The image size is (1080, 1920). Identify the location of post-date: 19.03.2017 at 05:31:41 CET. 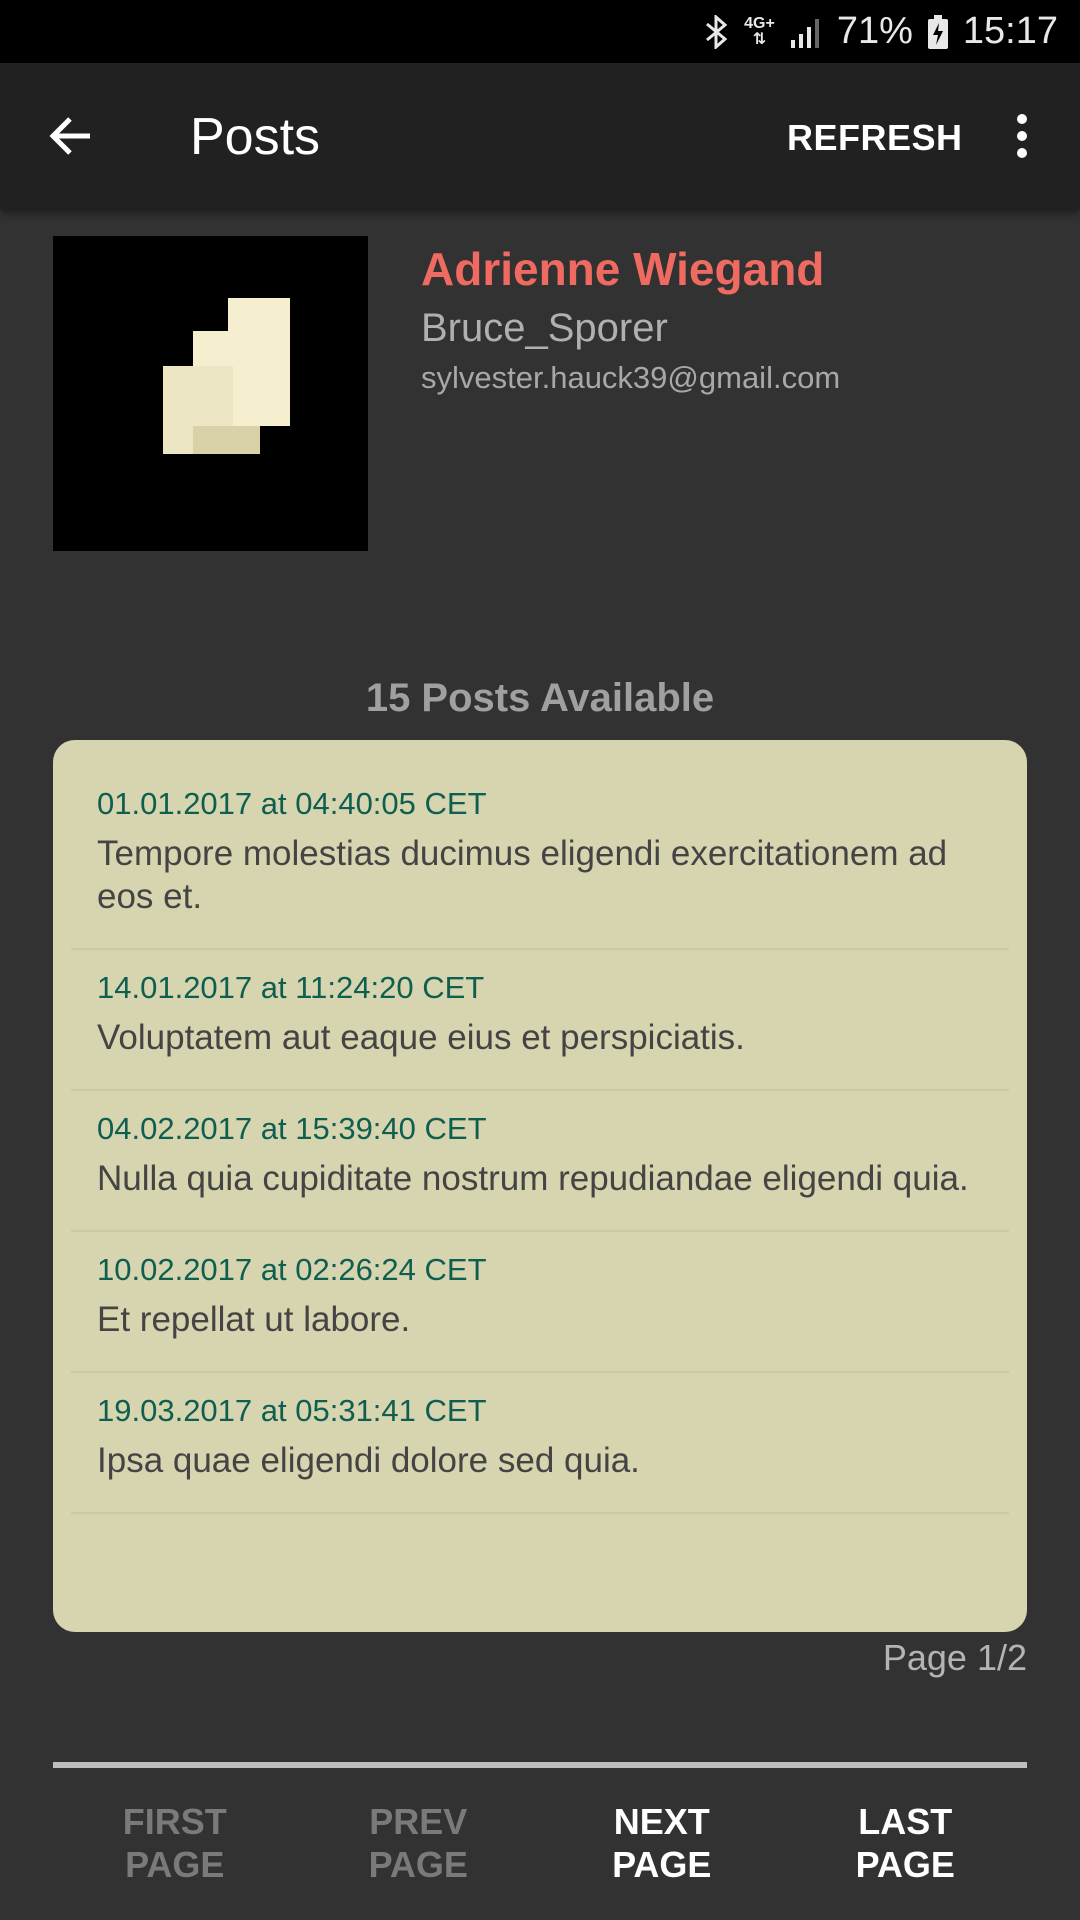
(292, 1410).